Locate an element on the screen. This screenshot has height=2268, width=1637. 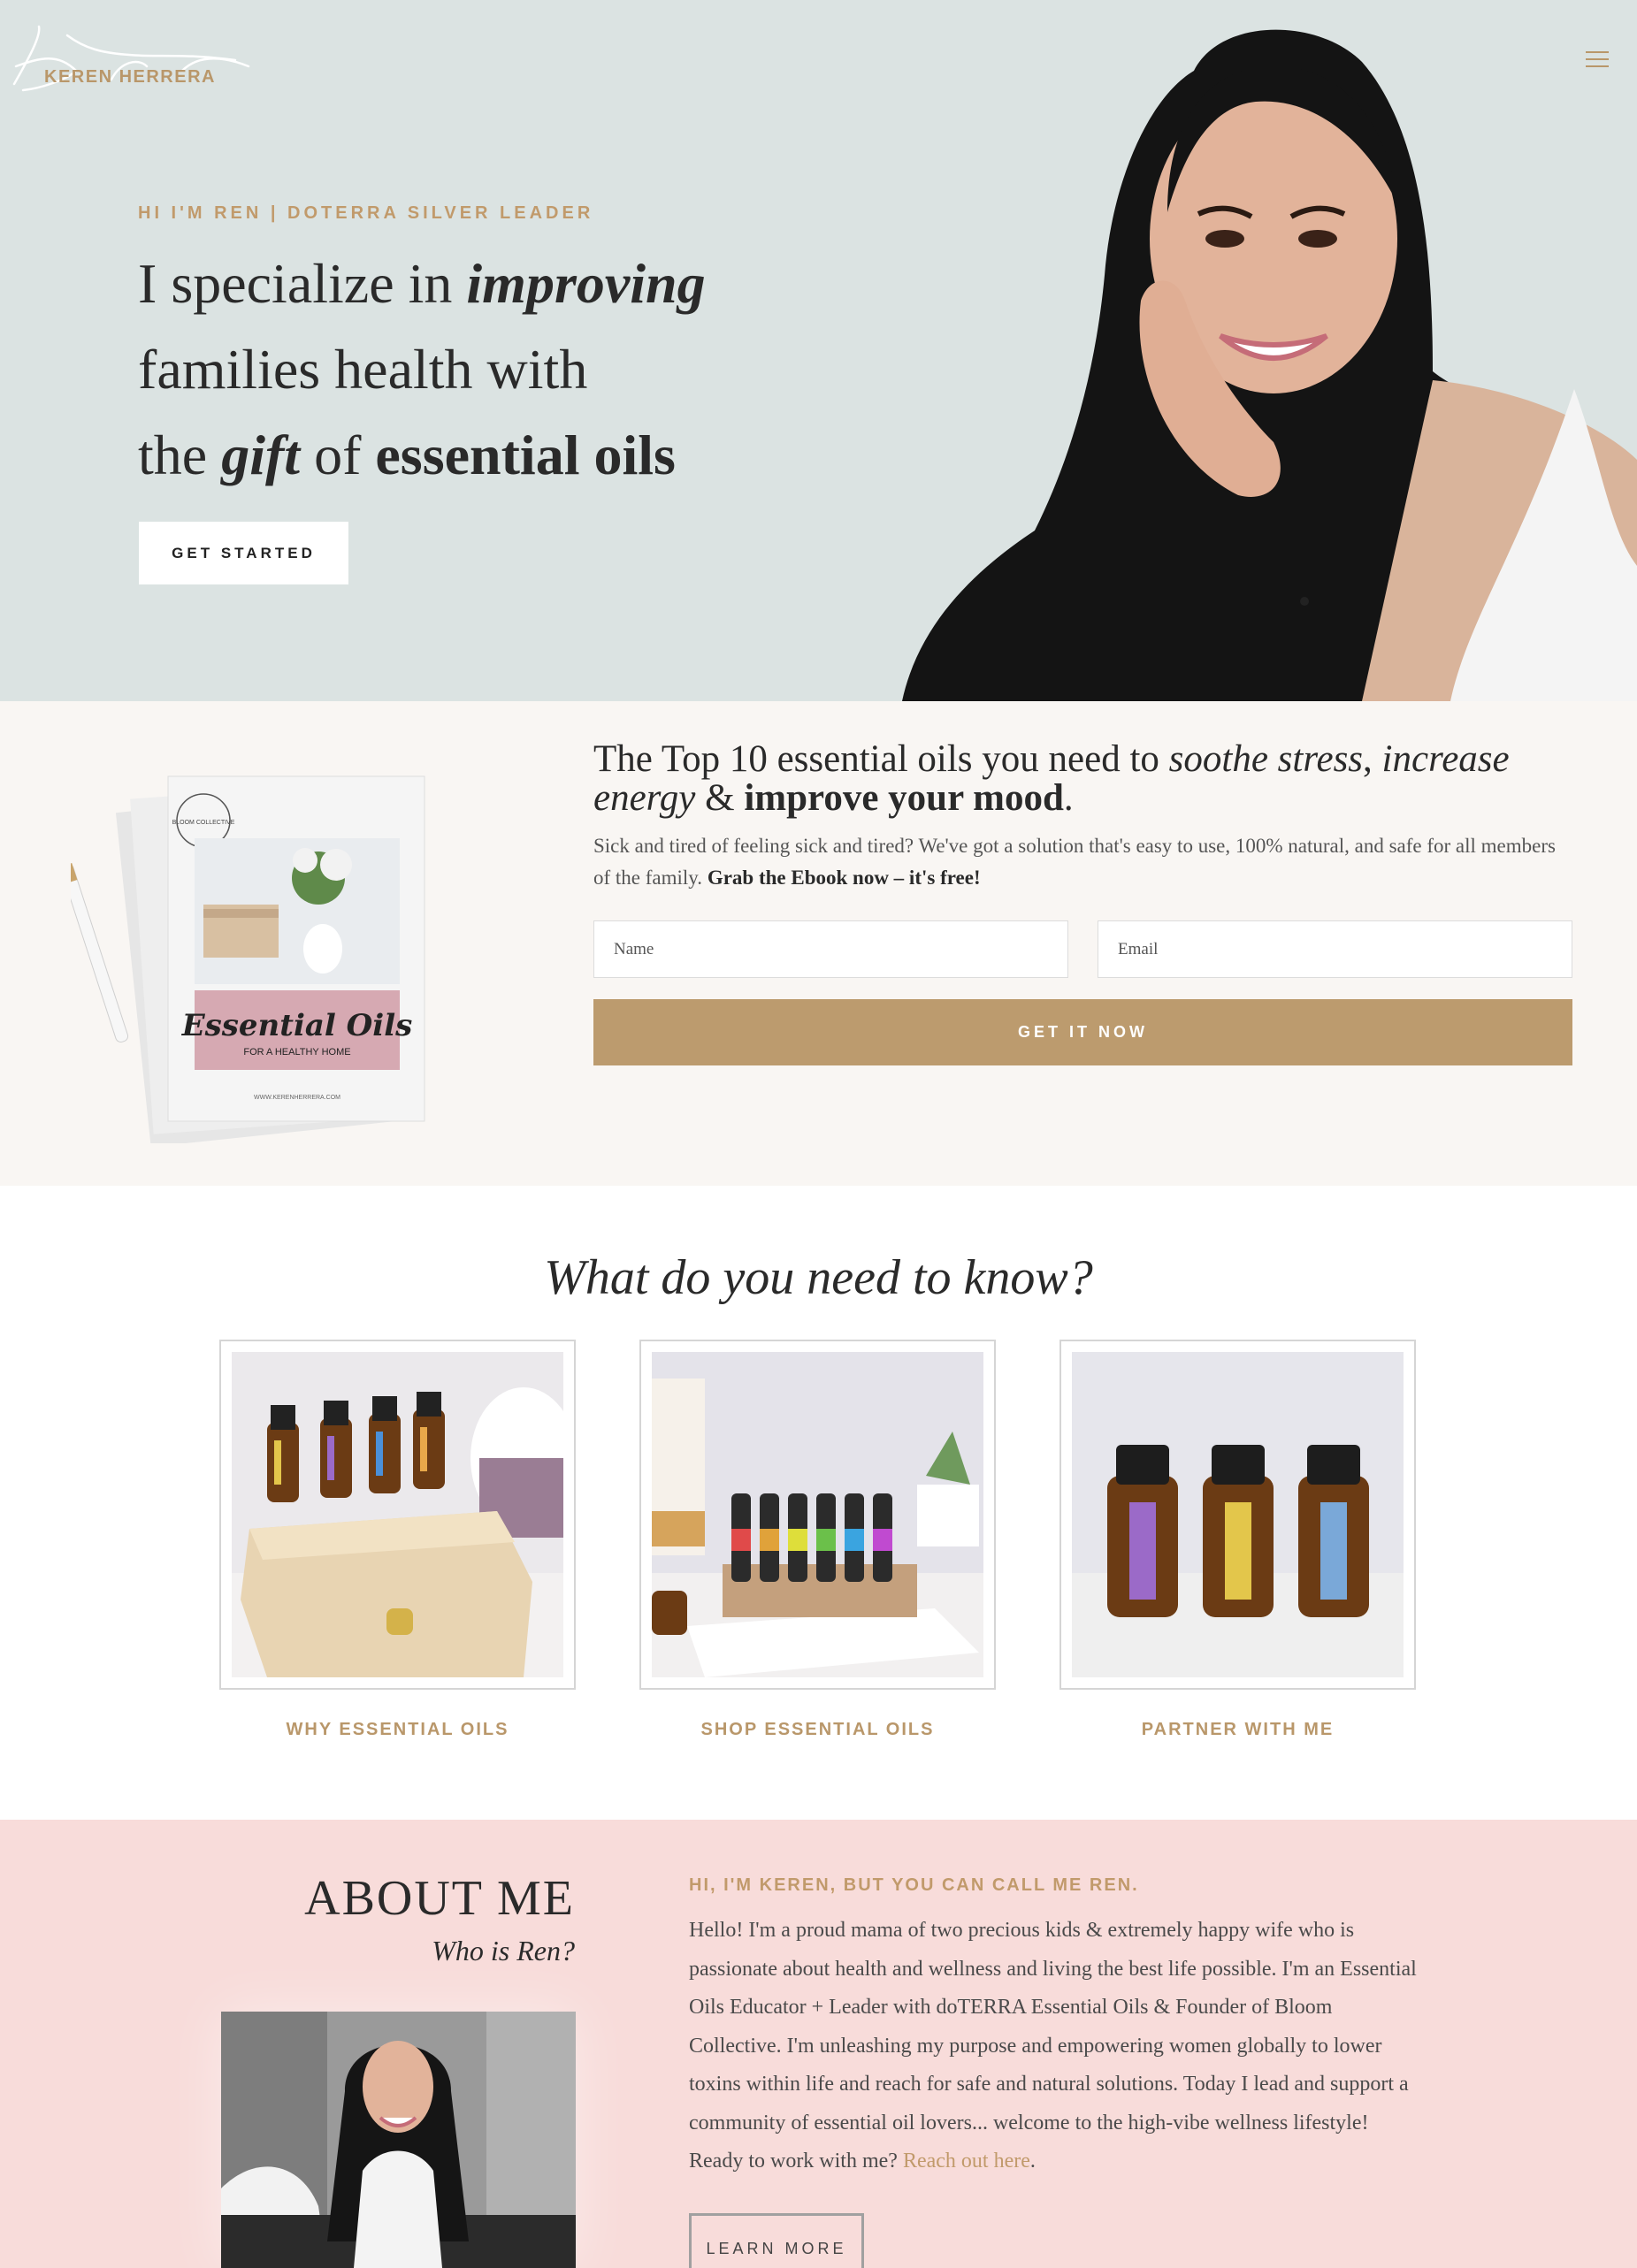
hero-eyebrow: HI I'M REN | DOTERRA SILVER LEADER is located at coordinates (366, 213).